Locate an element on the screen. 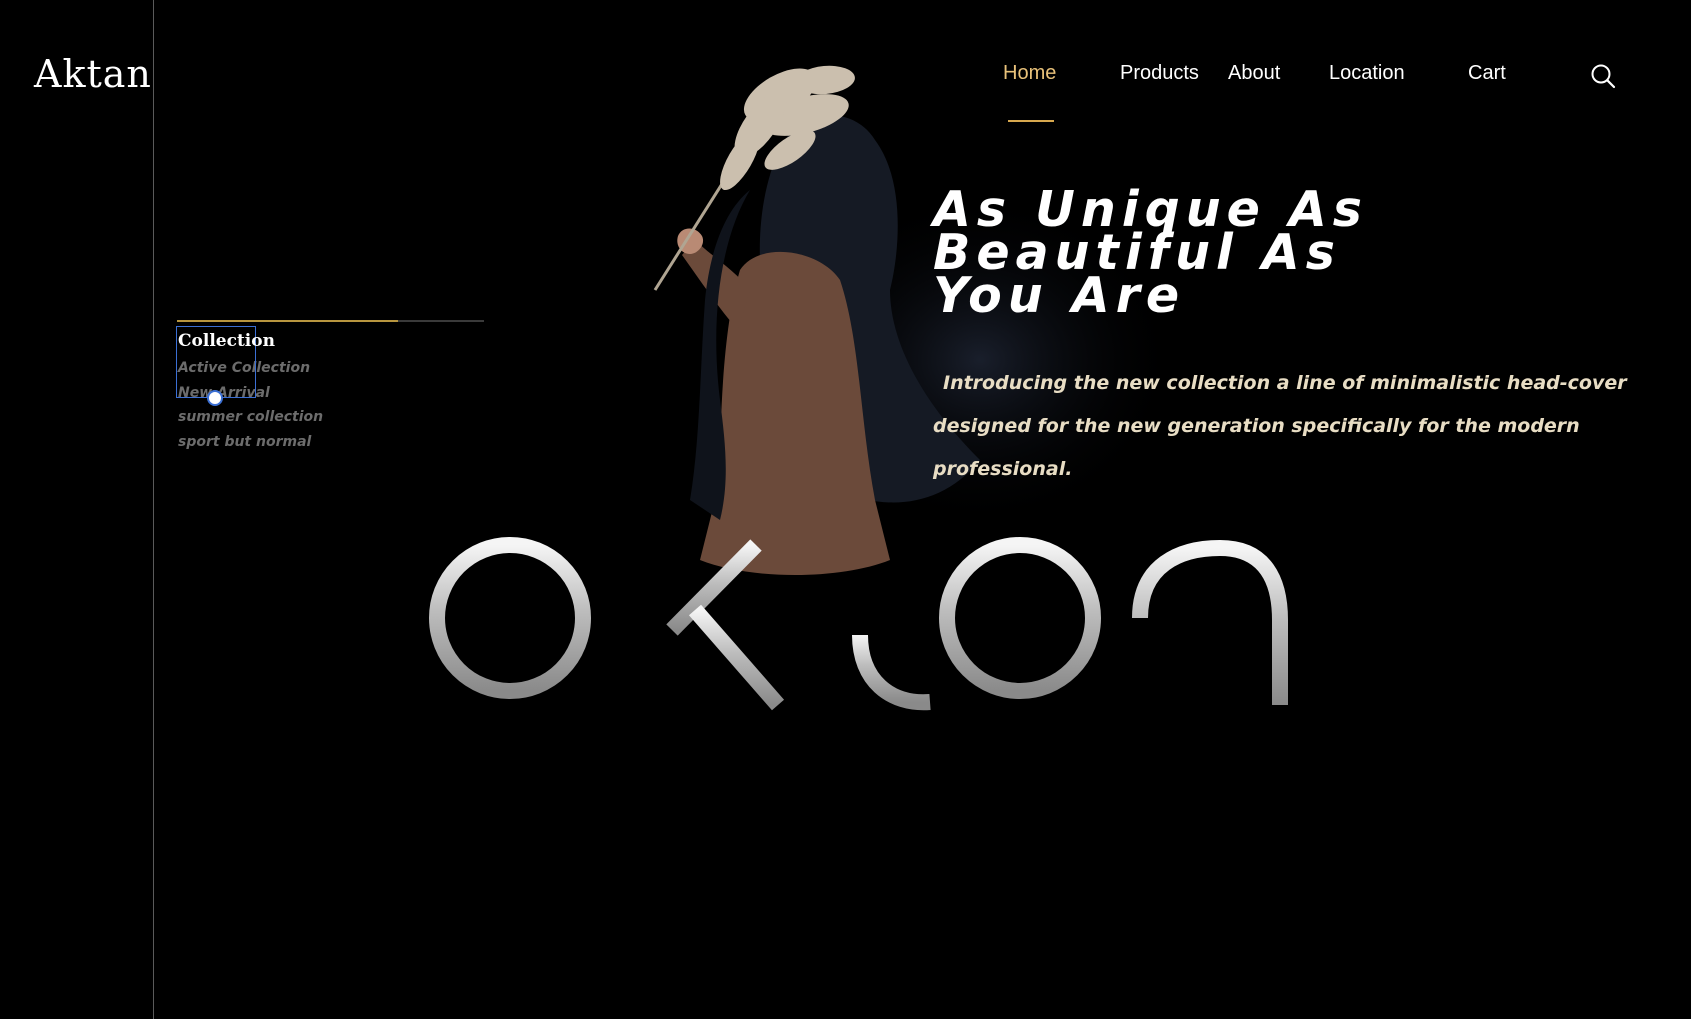  search-icon is located at coordinates (1603, 76).